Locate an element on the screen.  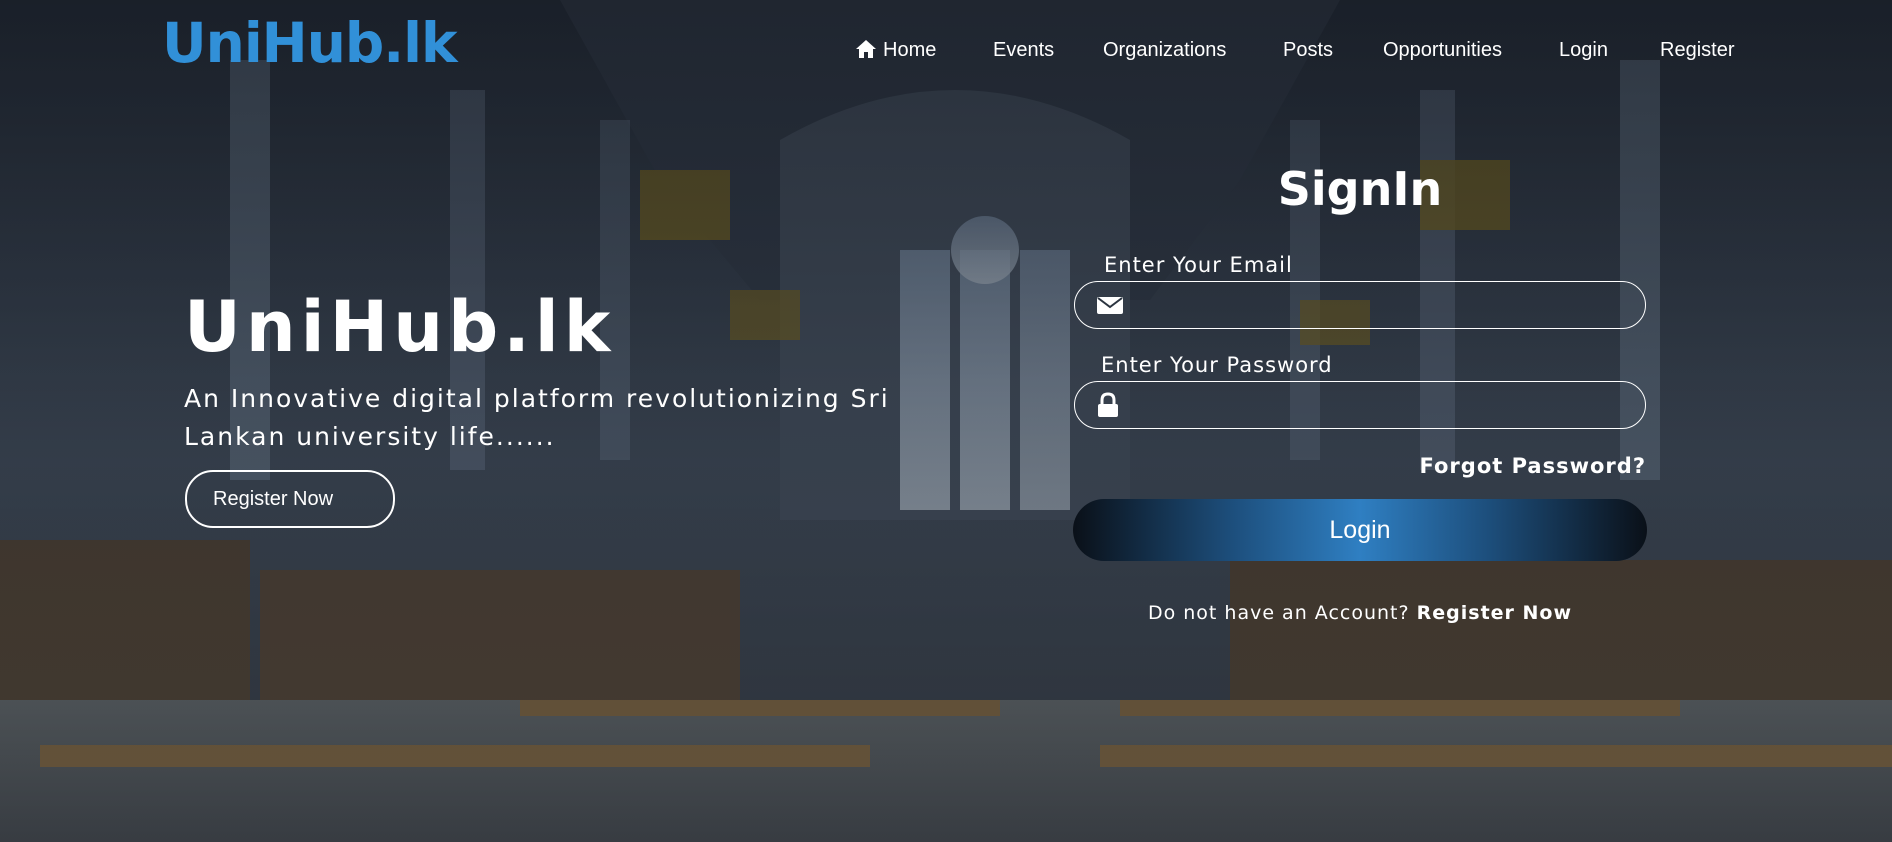
email-input is located at coordinates (1384, 306).